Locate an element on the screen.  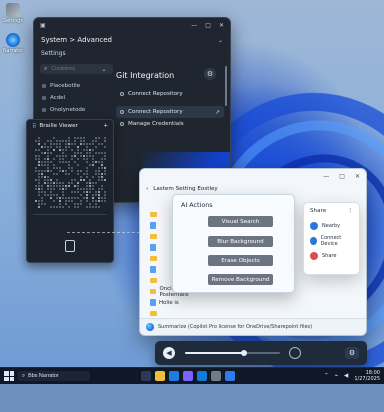
taskbar-search: ⌕ is located at coordinates (54, 376).